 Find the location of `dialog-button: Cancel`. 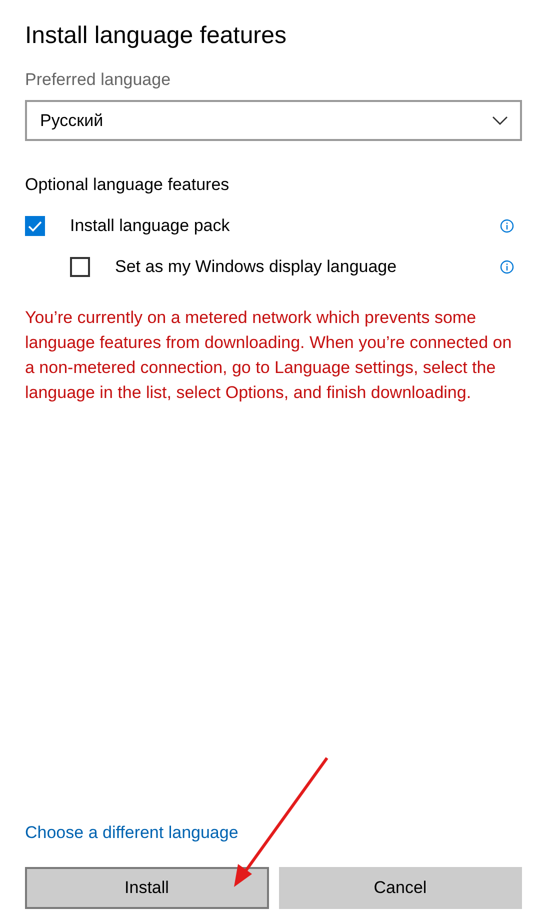

dialog-button: Cancel is located at coordinates (400, 888).